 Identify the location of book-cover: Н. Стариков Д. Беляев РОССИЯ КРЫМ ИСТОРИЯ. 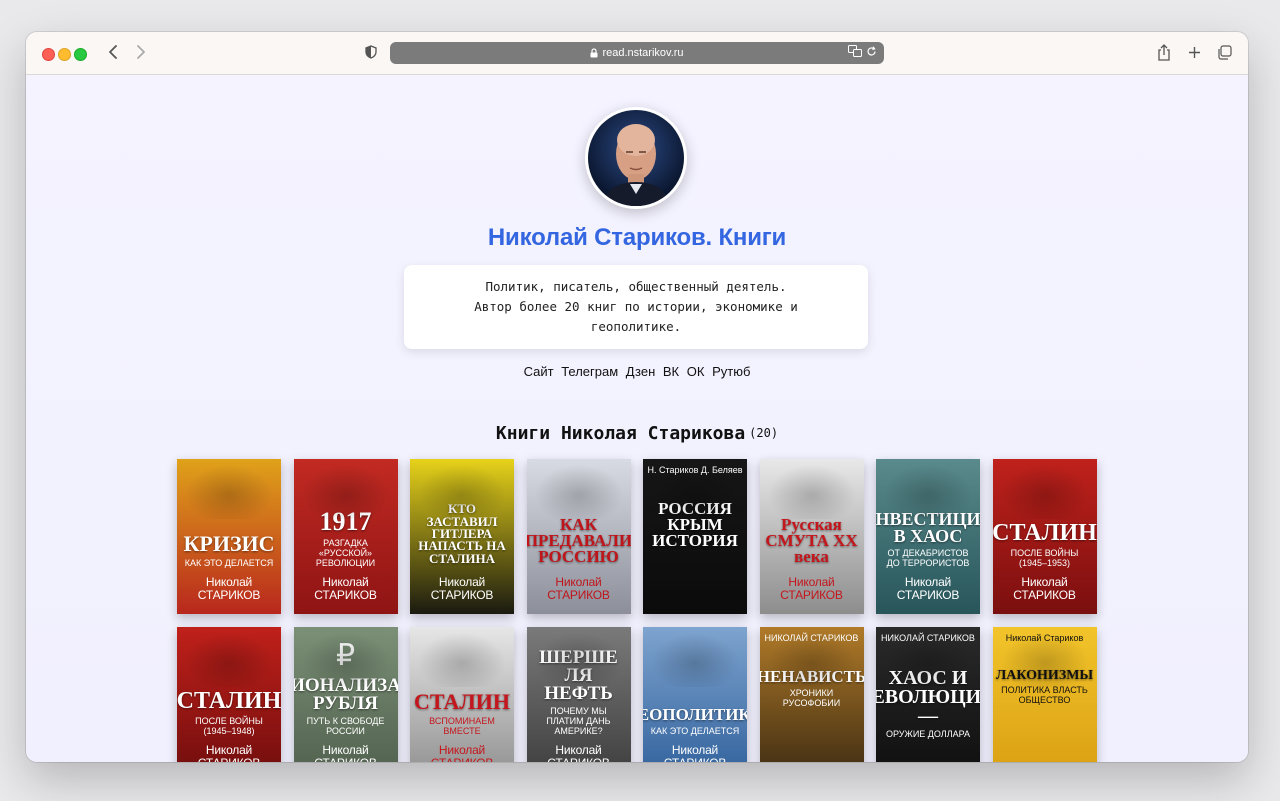
(695, 536).